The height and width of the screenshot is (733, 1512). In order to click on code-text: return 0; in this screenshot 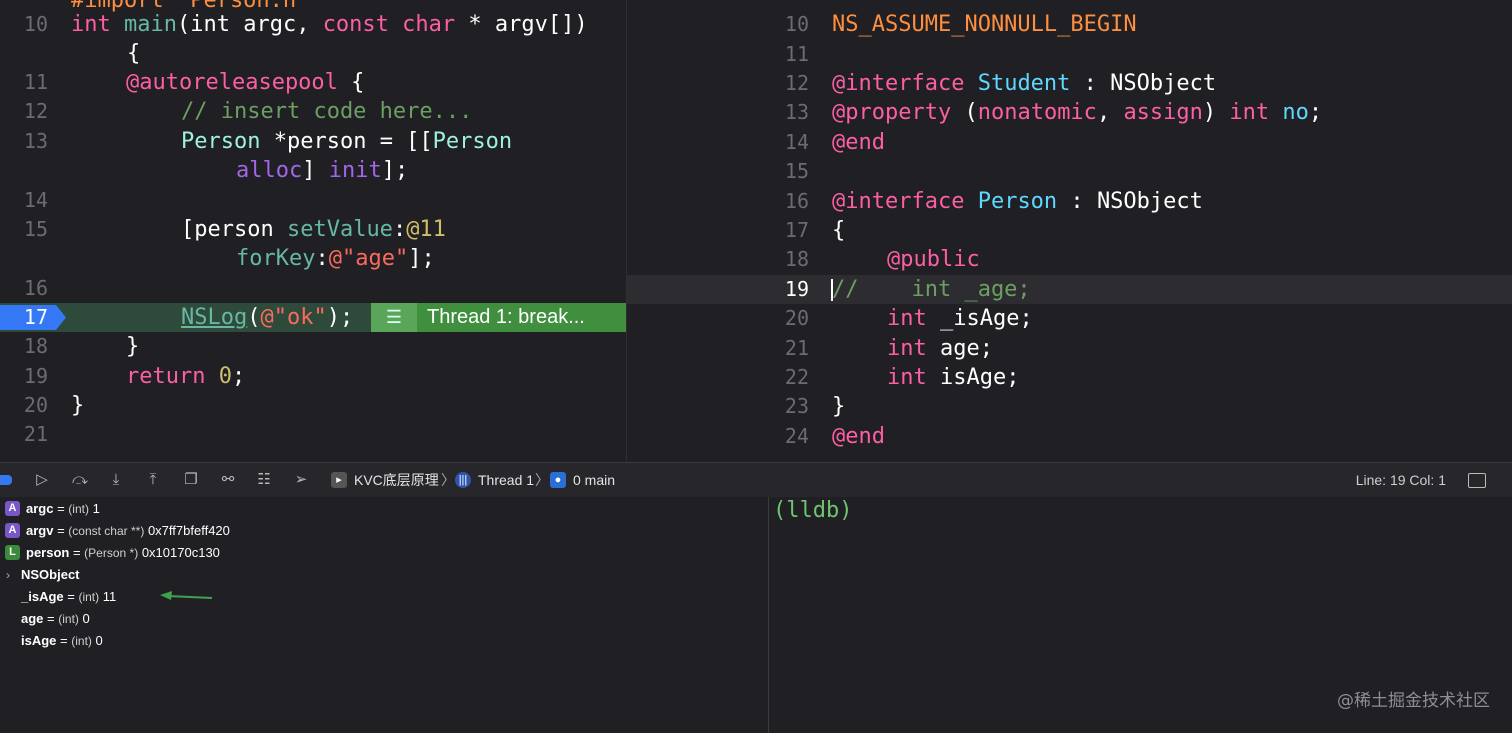, I will do `click(186, 376)`.